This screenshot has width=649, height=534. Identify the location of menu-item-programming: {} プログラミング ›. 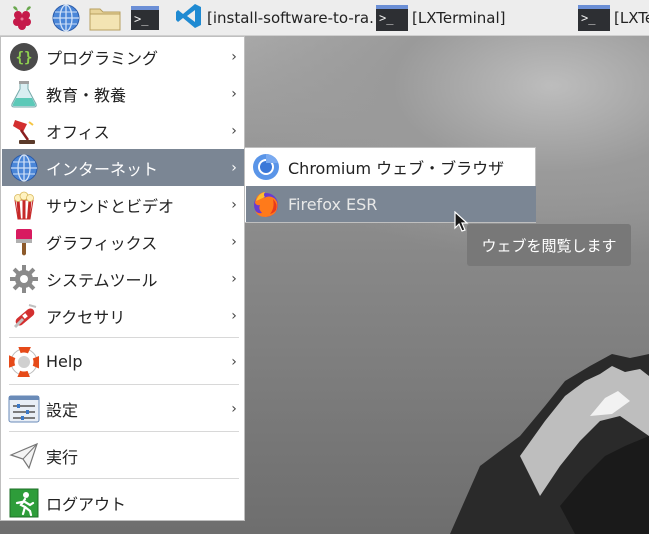
(123, 56).